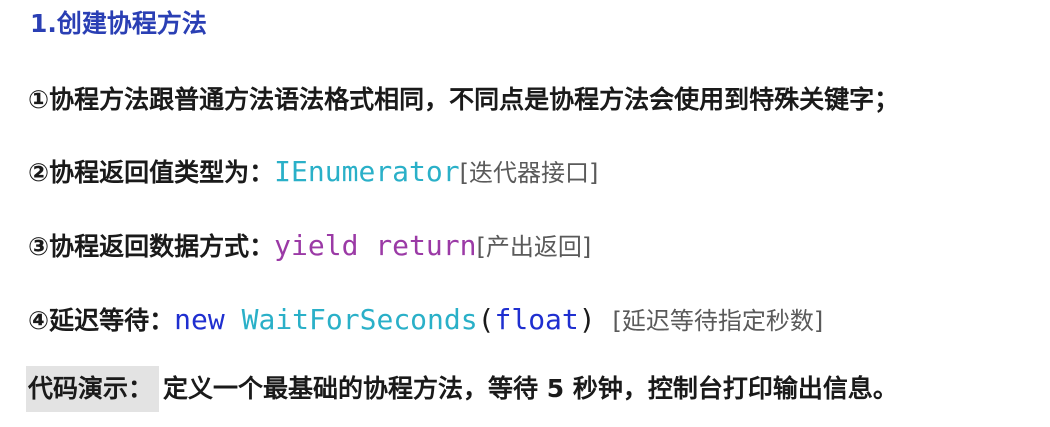 This screenshot has height=427, width=1050. I want to click on point-2: ②协程返回值类型为：IEnumerator[迭代器接口], so click(313, 172).